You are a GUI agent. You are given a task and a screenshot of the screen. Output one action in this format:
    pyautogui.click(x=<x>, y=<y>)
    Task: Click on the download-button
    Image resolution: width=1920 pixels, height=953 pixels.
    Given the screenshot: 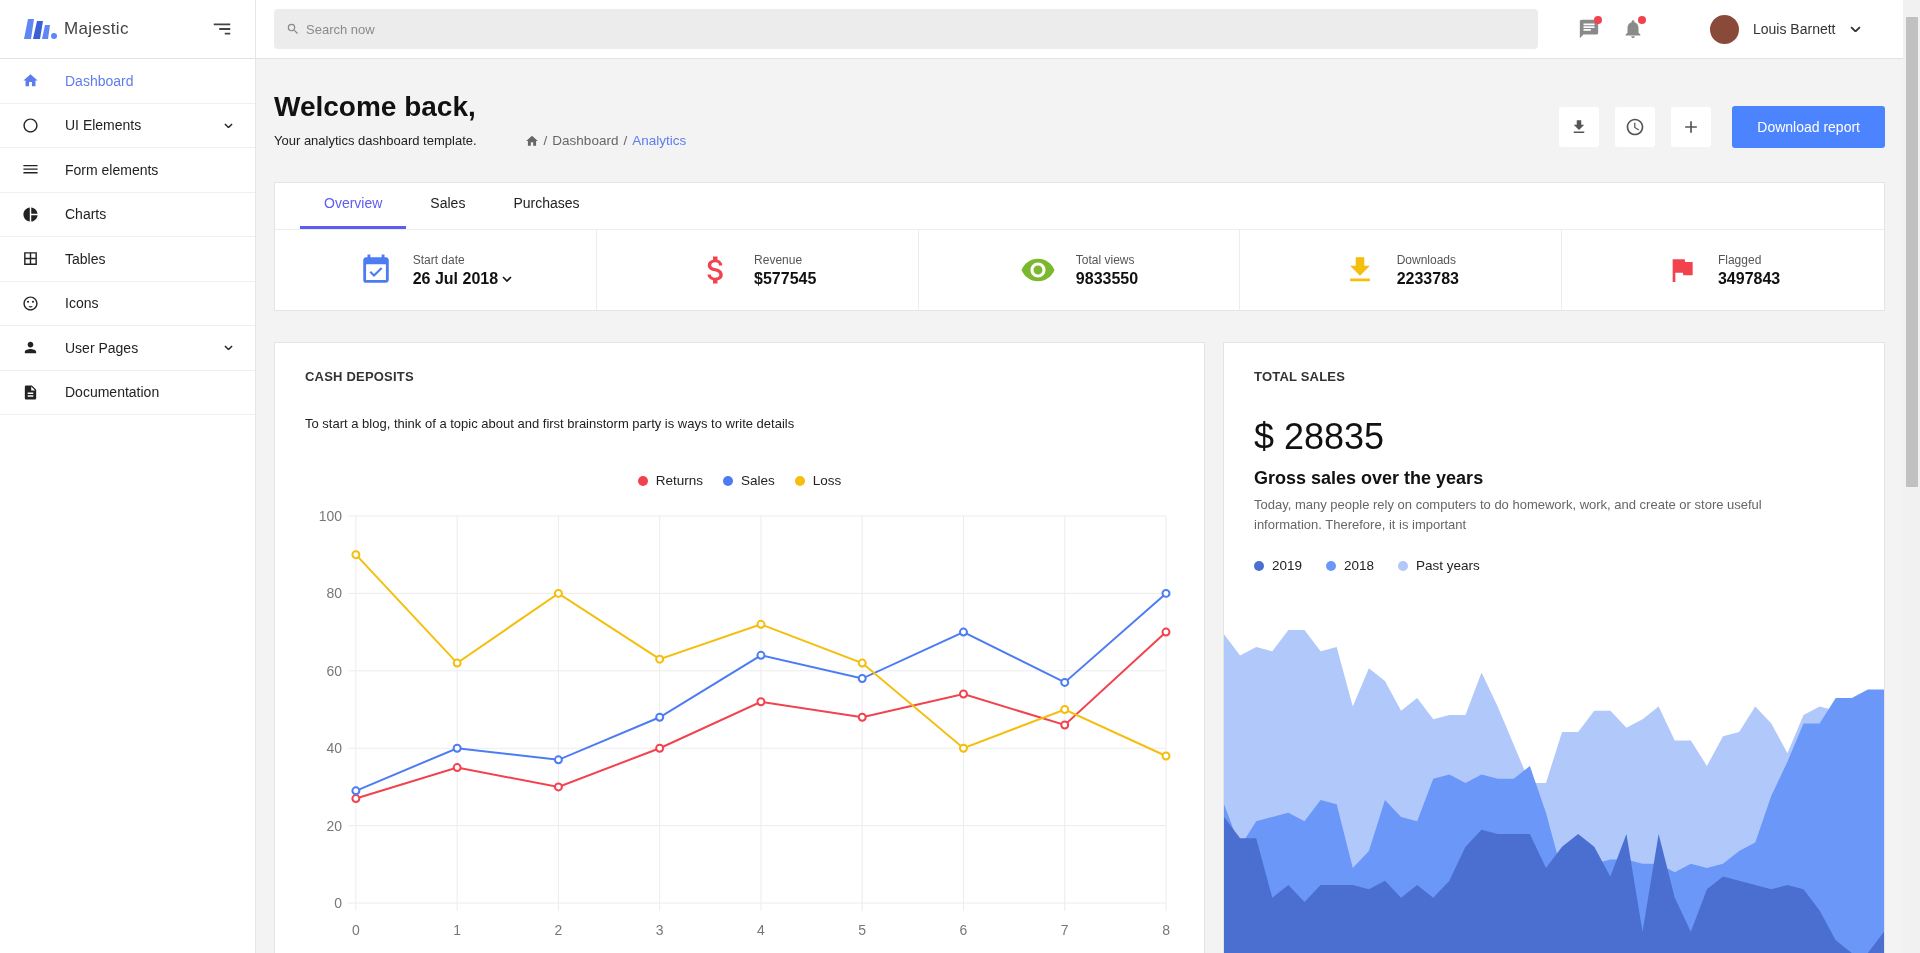 What is the action you would take?
    pyautogui.click(x=1579, y=127)
    